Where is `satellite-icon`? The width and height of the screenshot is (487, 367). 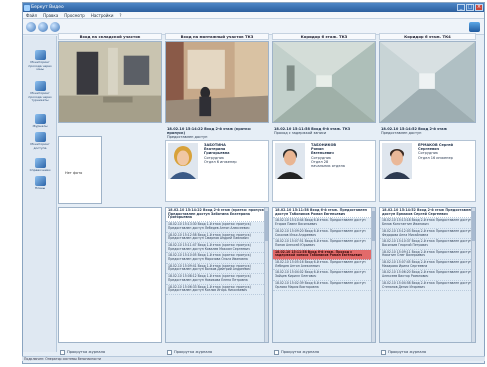
satellite-icon is located at coordinates (40, 55).